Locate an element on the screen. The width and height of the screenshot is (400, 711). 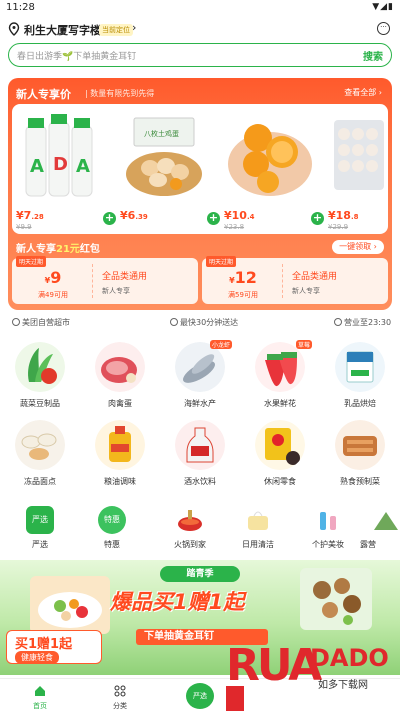
buy-one-get-one-card: 买1赠1起 健康轻食 is located at coordinates (54, 647).